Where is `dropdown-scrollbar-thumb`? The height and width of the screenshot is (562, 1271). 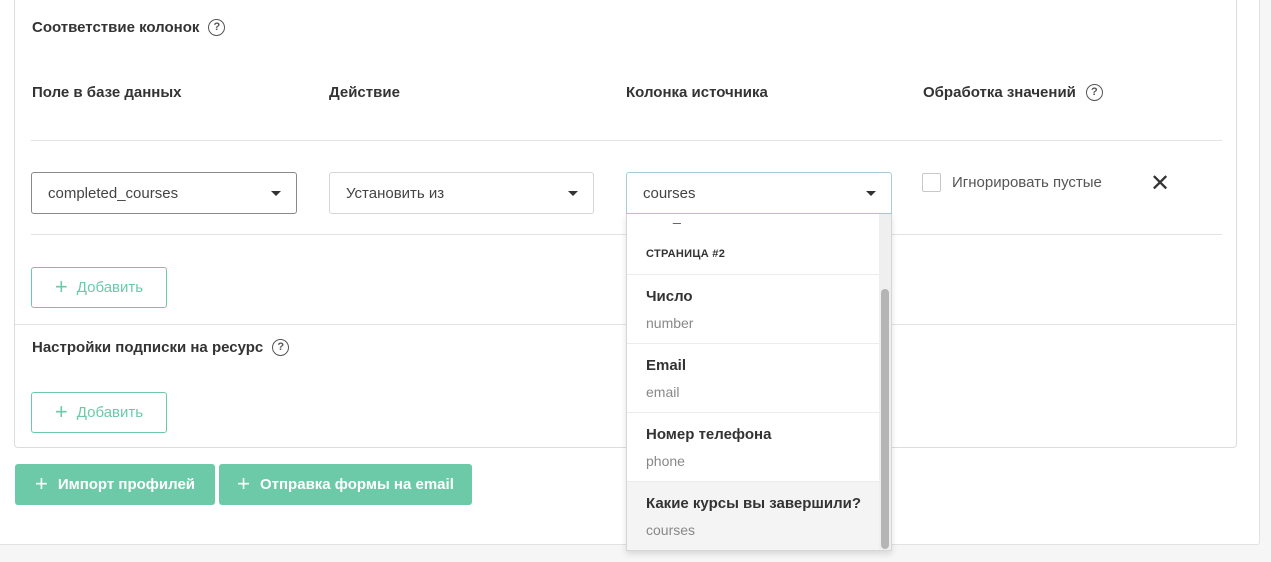 dropdown-scrollbar-thumb is located at coordinates (885, 419).